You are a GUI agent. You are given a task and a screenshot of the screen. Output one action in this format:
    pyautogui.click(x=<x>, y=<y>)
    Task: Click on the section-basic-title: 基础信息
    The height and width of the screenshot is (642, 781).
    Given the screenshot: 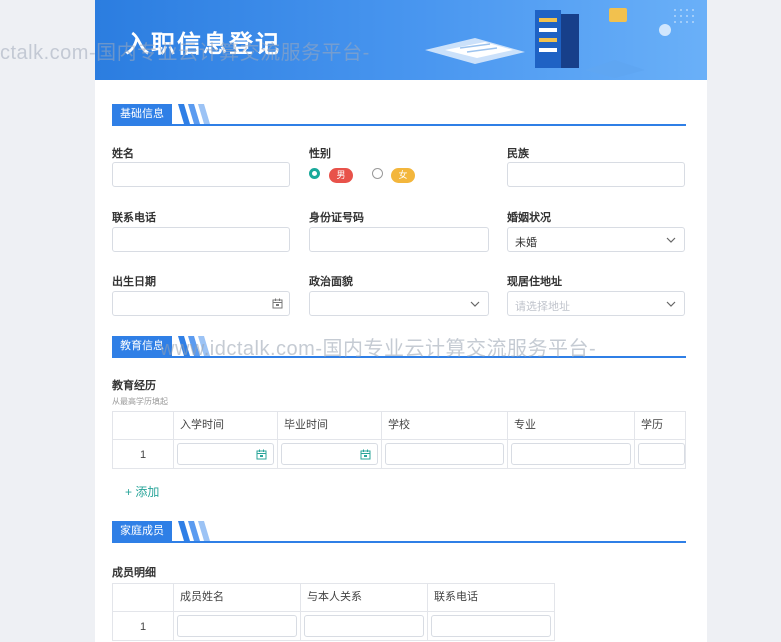 What is the action you would take?
    pyautogui.click(x=142, y=114)
    